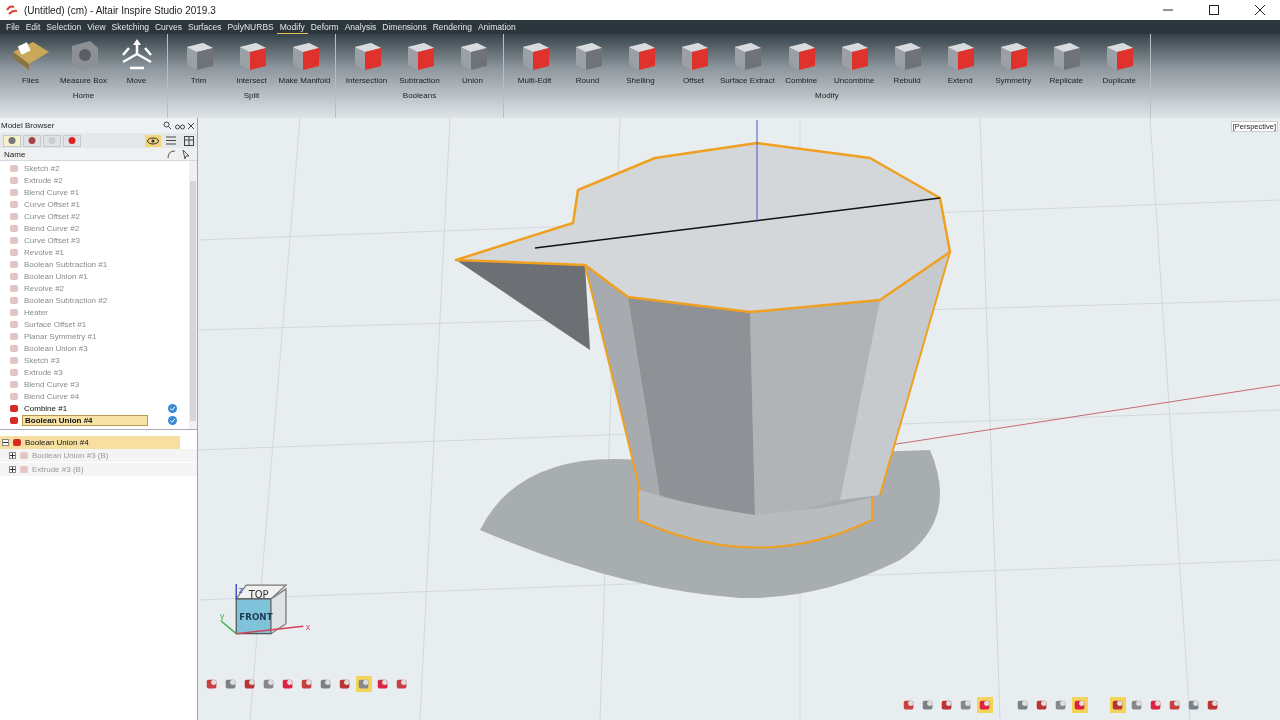 This screenshot has height=720, width=1280. Describe the element at coordinates (1119, 59) in the screenshot. I see `ribbon-tool-button: Duplicate` at that location.